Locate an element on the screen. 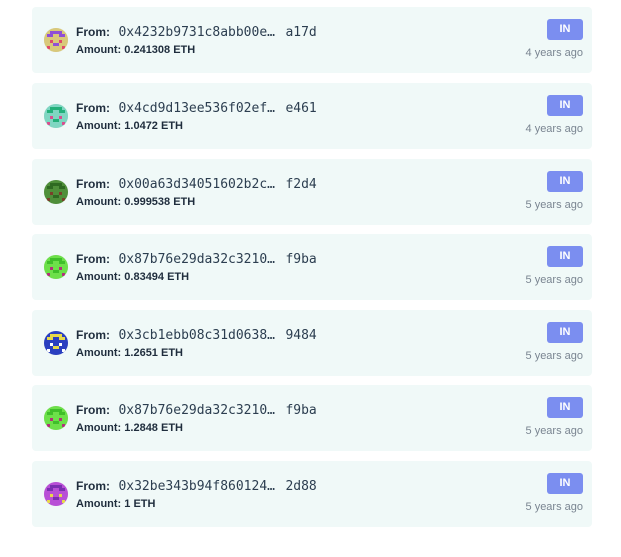  sender-address-tail: 9484 is located at coordinates (301, 335).